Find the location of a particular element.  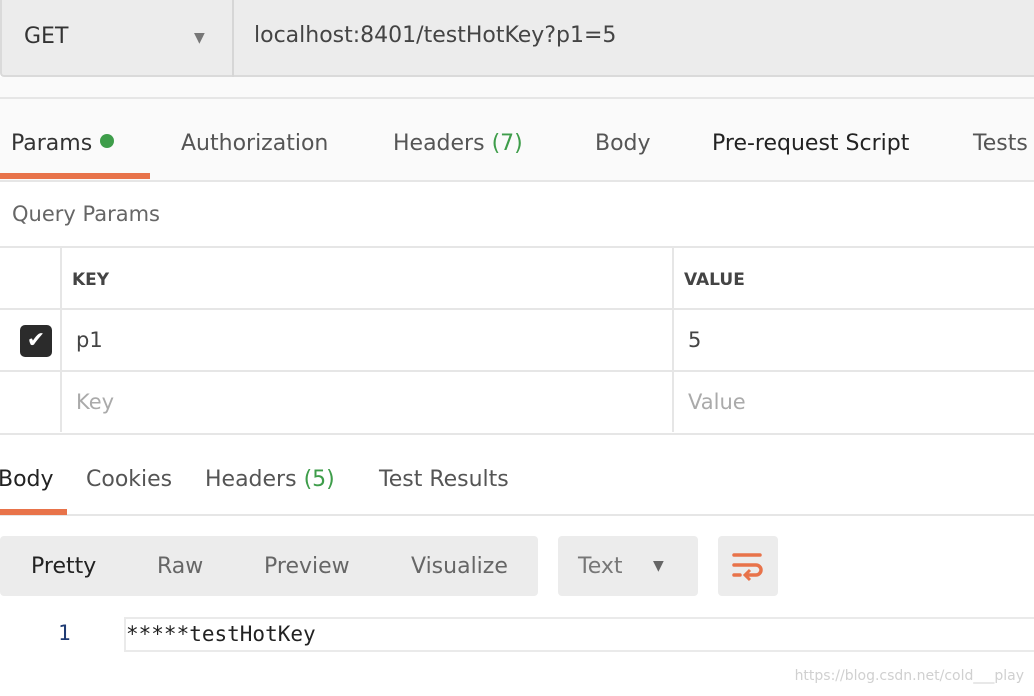

query-params-title: Query Params is located at coordinates (86, 214).